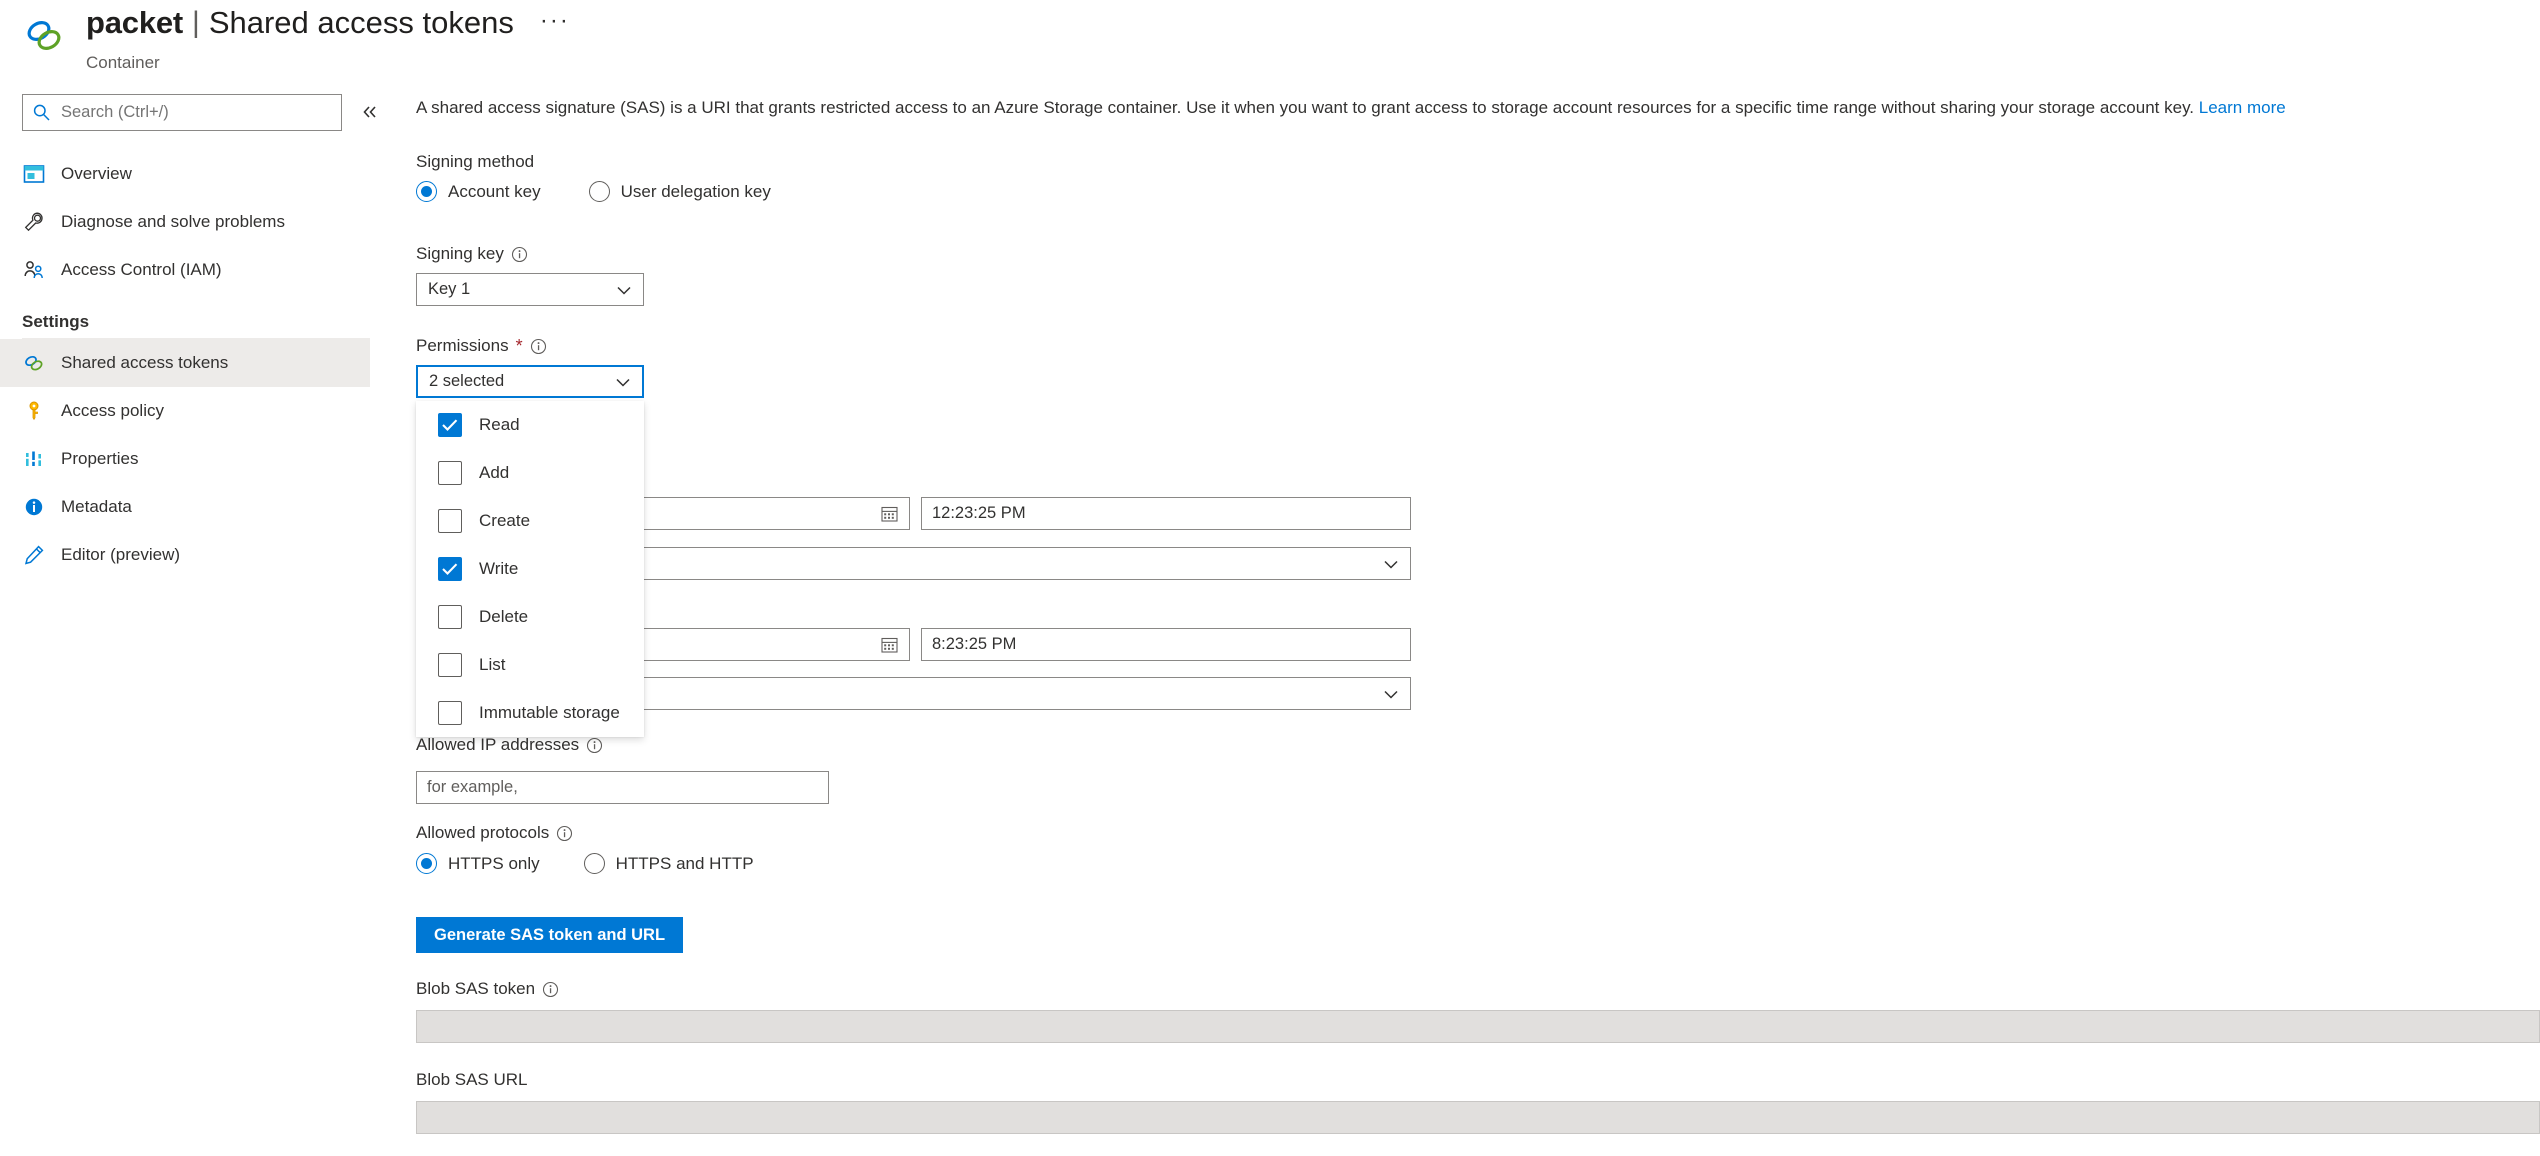  I want to click on allowed-protocols-label: Allowed protocols, so click(494, 833).